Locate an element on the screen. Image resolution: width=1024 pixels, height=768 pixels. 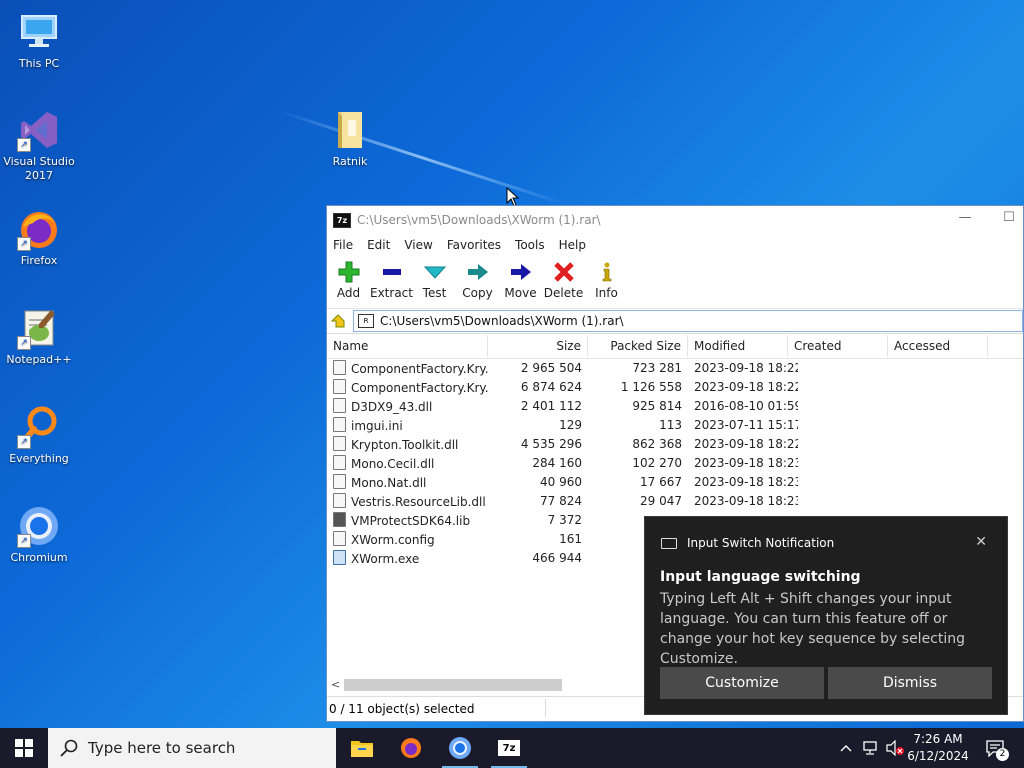
taskbar-chromium is located at coordinates (460, 748).